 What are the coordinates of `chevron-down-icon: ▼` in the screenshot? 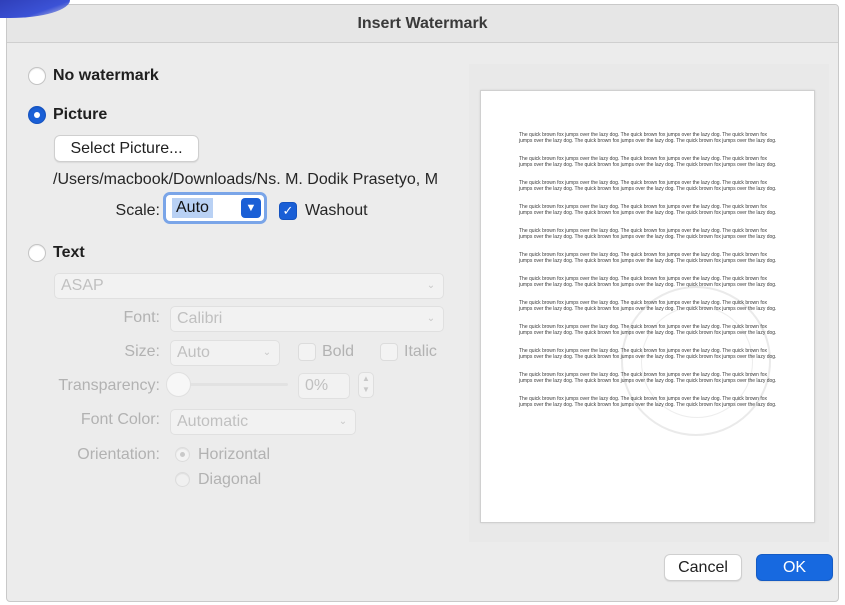 It's located at (251, 208).